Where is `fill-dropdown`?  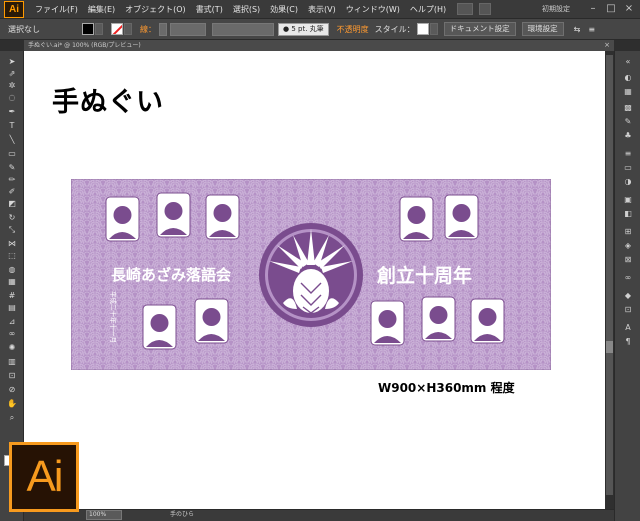 fill-dropdown is located at coordinates (99, 29).